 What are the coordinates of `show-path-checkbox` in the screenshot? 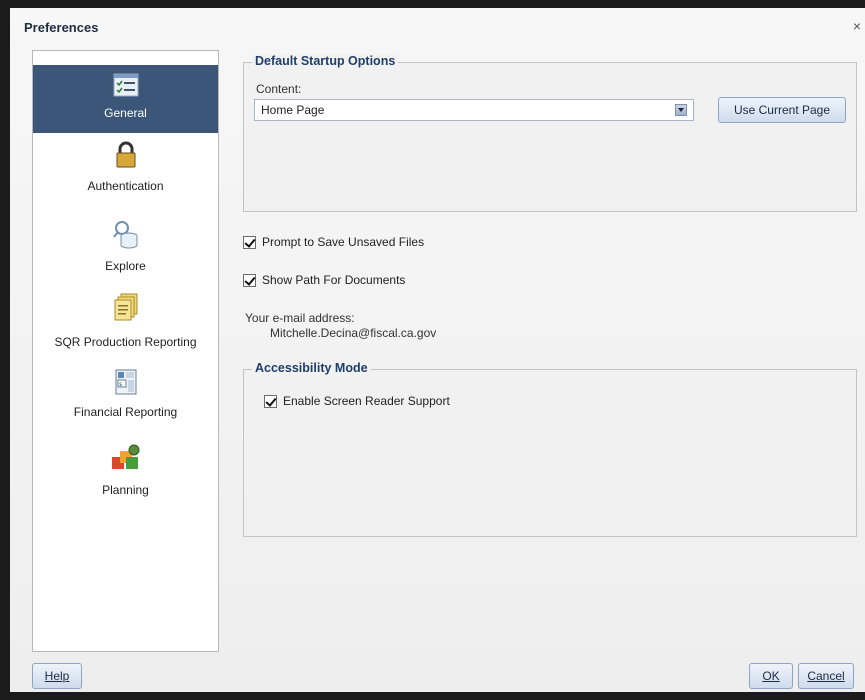 It's located at (249, 280).